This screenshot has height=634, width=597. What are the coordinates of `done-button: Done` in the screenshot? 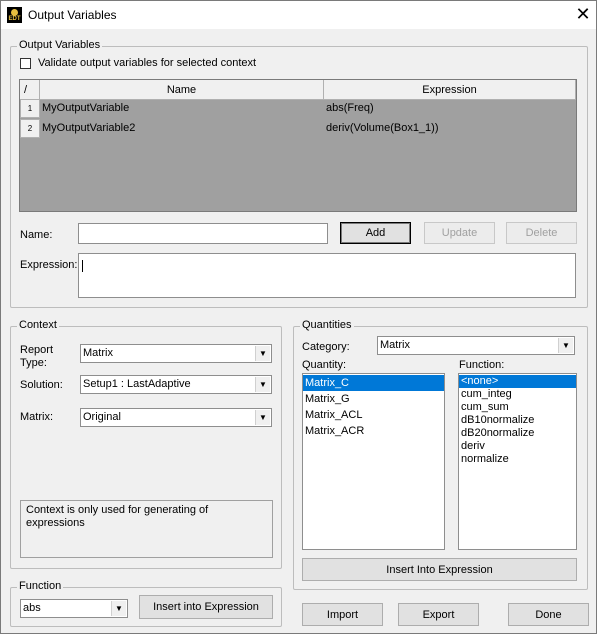 It's located at (548, 614).